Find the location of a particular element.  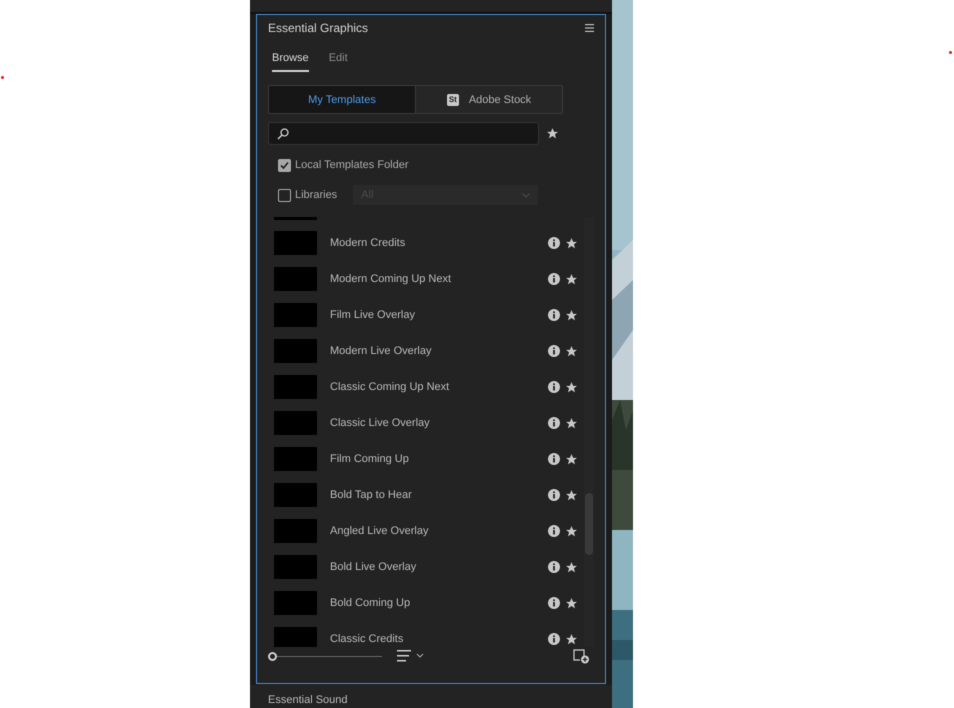

tab: Edit is located at coordinates (338, 61).